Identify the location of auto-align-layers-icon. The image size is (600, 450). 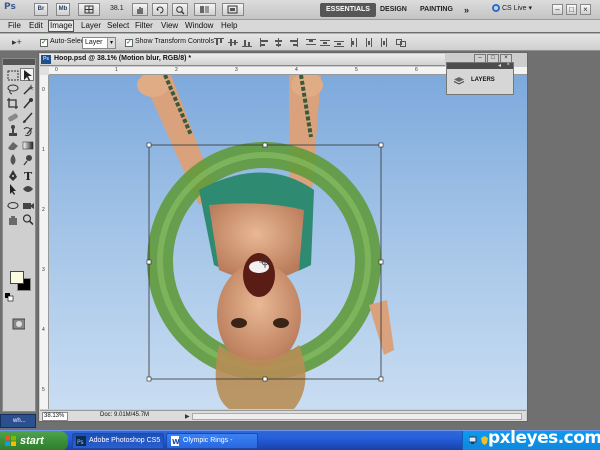
(401, 42).